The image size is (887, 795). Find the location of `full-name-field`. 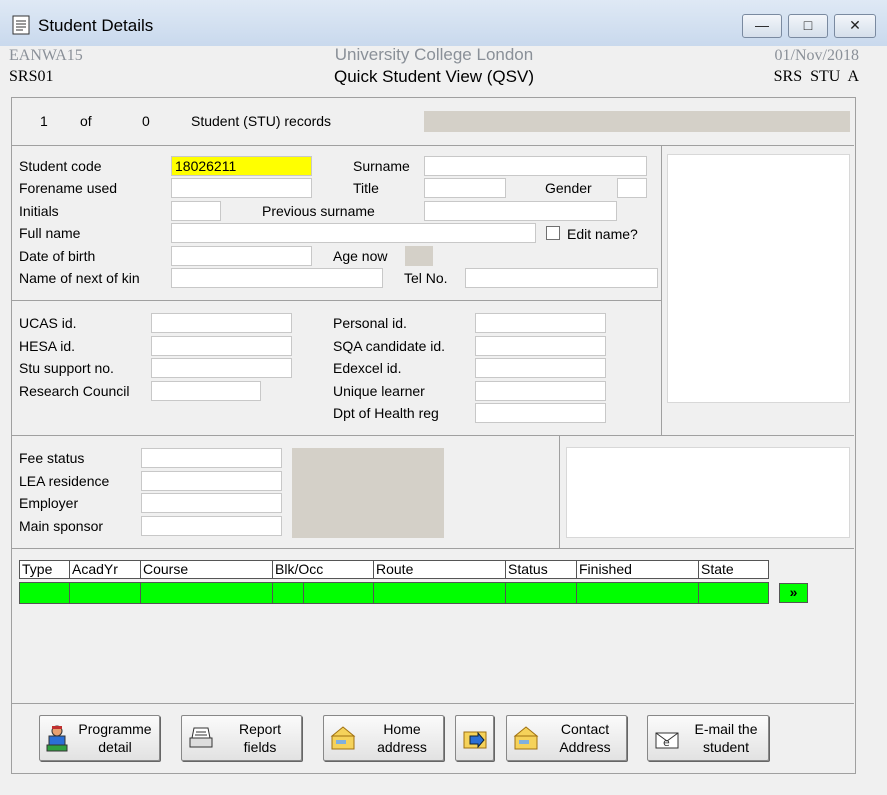

full-name-field is located at coordinates (353, 233).